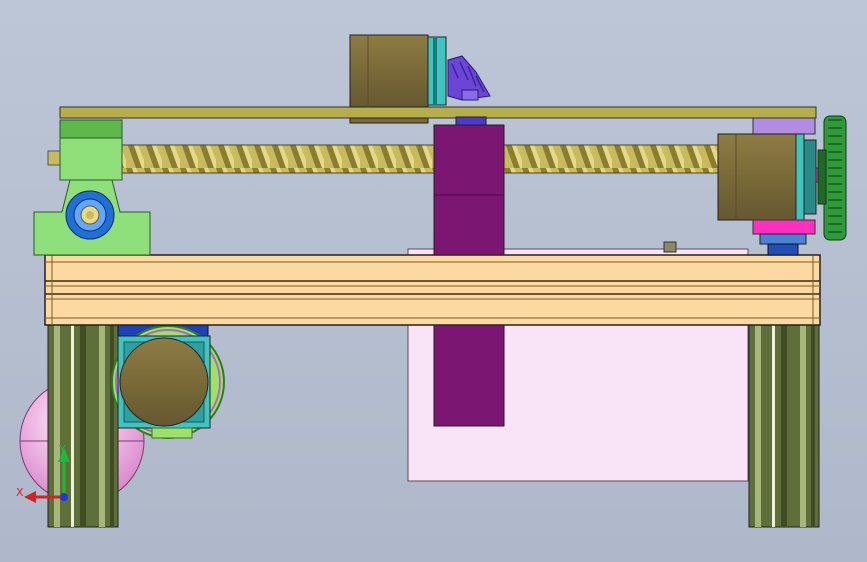 The height and width of the screenshot is (562, 867). I want to click on lead-screw, so click(386, 159).